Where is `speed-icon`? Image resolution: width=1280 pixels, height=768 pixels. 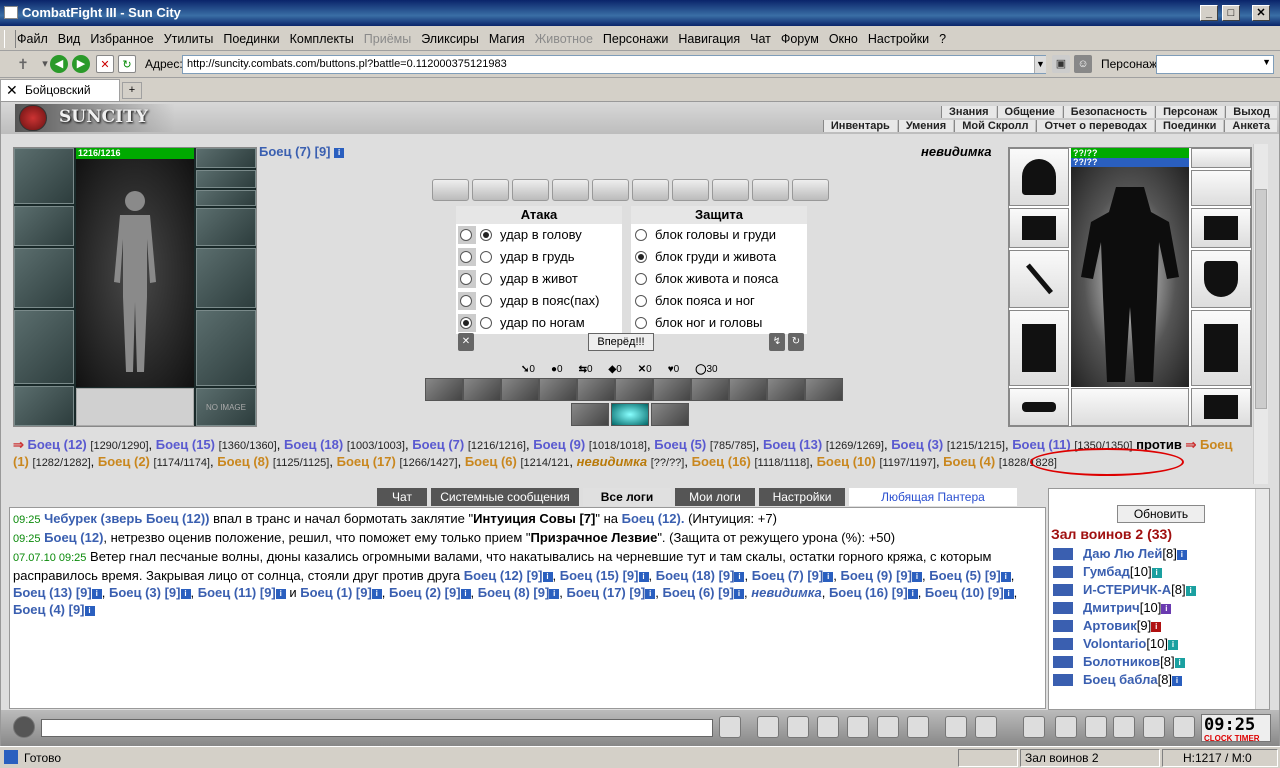 speed-icon is located at coordinates (888, 727).